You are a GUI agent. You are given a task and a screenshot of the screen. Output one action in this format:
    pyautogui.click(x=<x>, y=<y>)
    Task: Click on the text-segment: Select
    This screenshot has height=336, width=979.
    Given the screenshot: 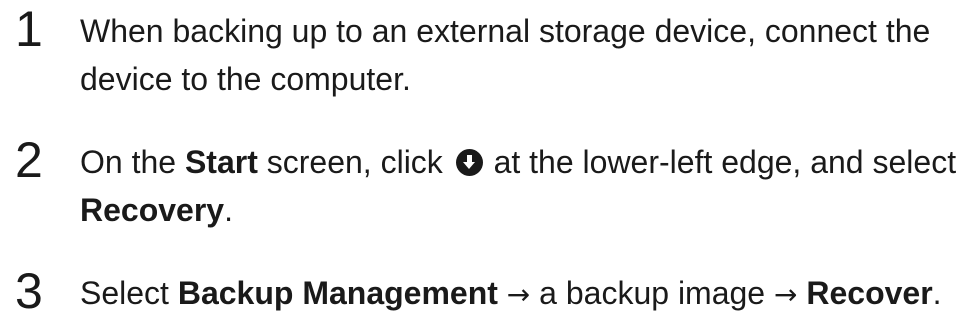 What is the action you would take?
    pyautogui.click(x=129, y=293)
    